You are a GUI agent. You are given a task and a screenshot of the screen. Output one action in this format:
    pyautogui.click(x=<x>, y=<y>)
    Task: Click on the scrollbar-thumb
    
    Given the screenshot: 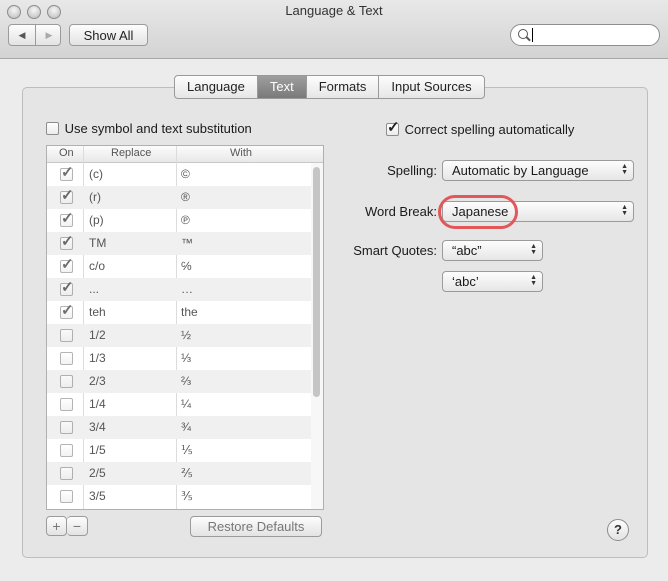 What is the action you would take?
    pyautogui.click(x=316, y=282)
    